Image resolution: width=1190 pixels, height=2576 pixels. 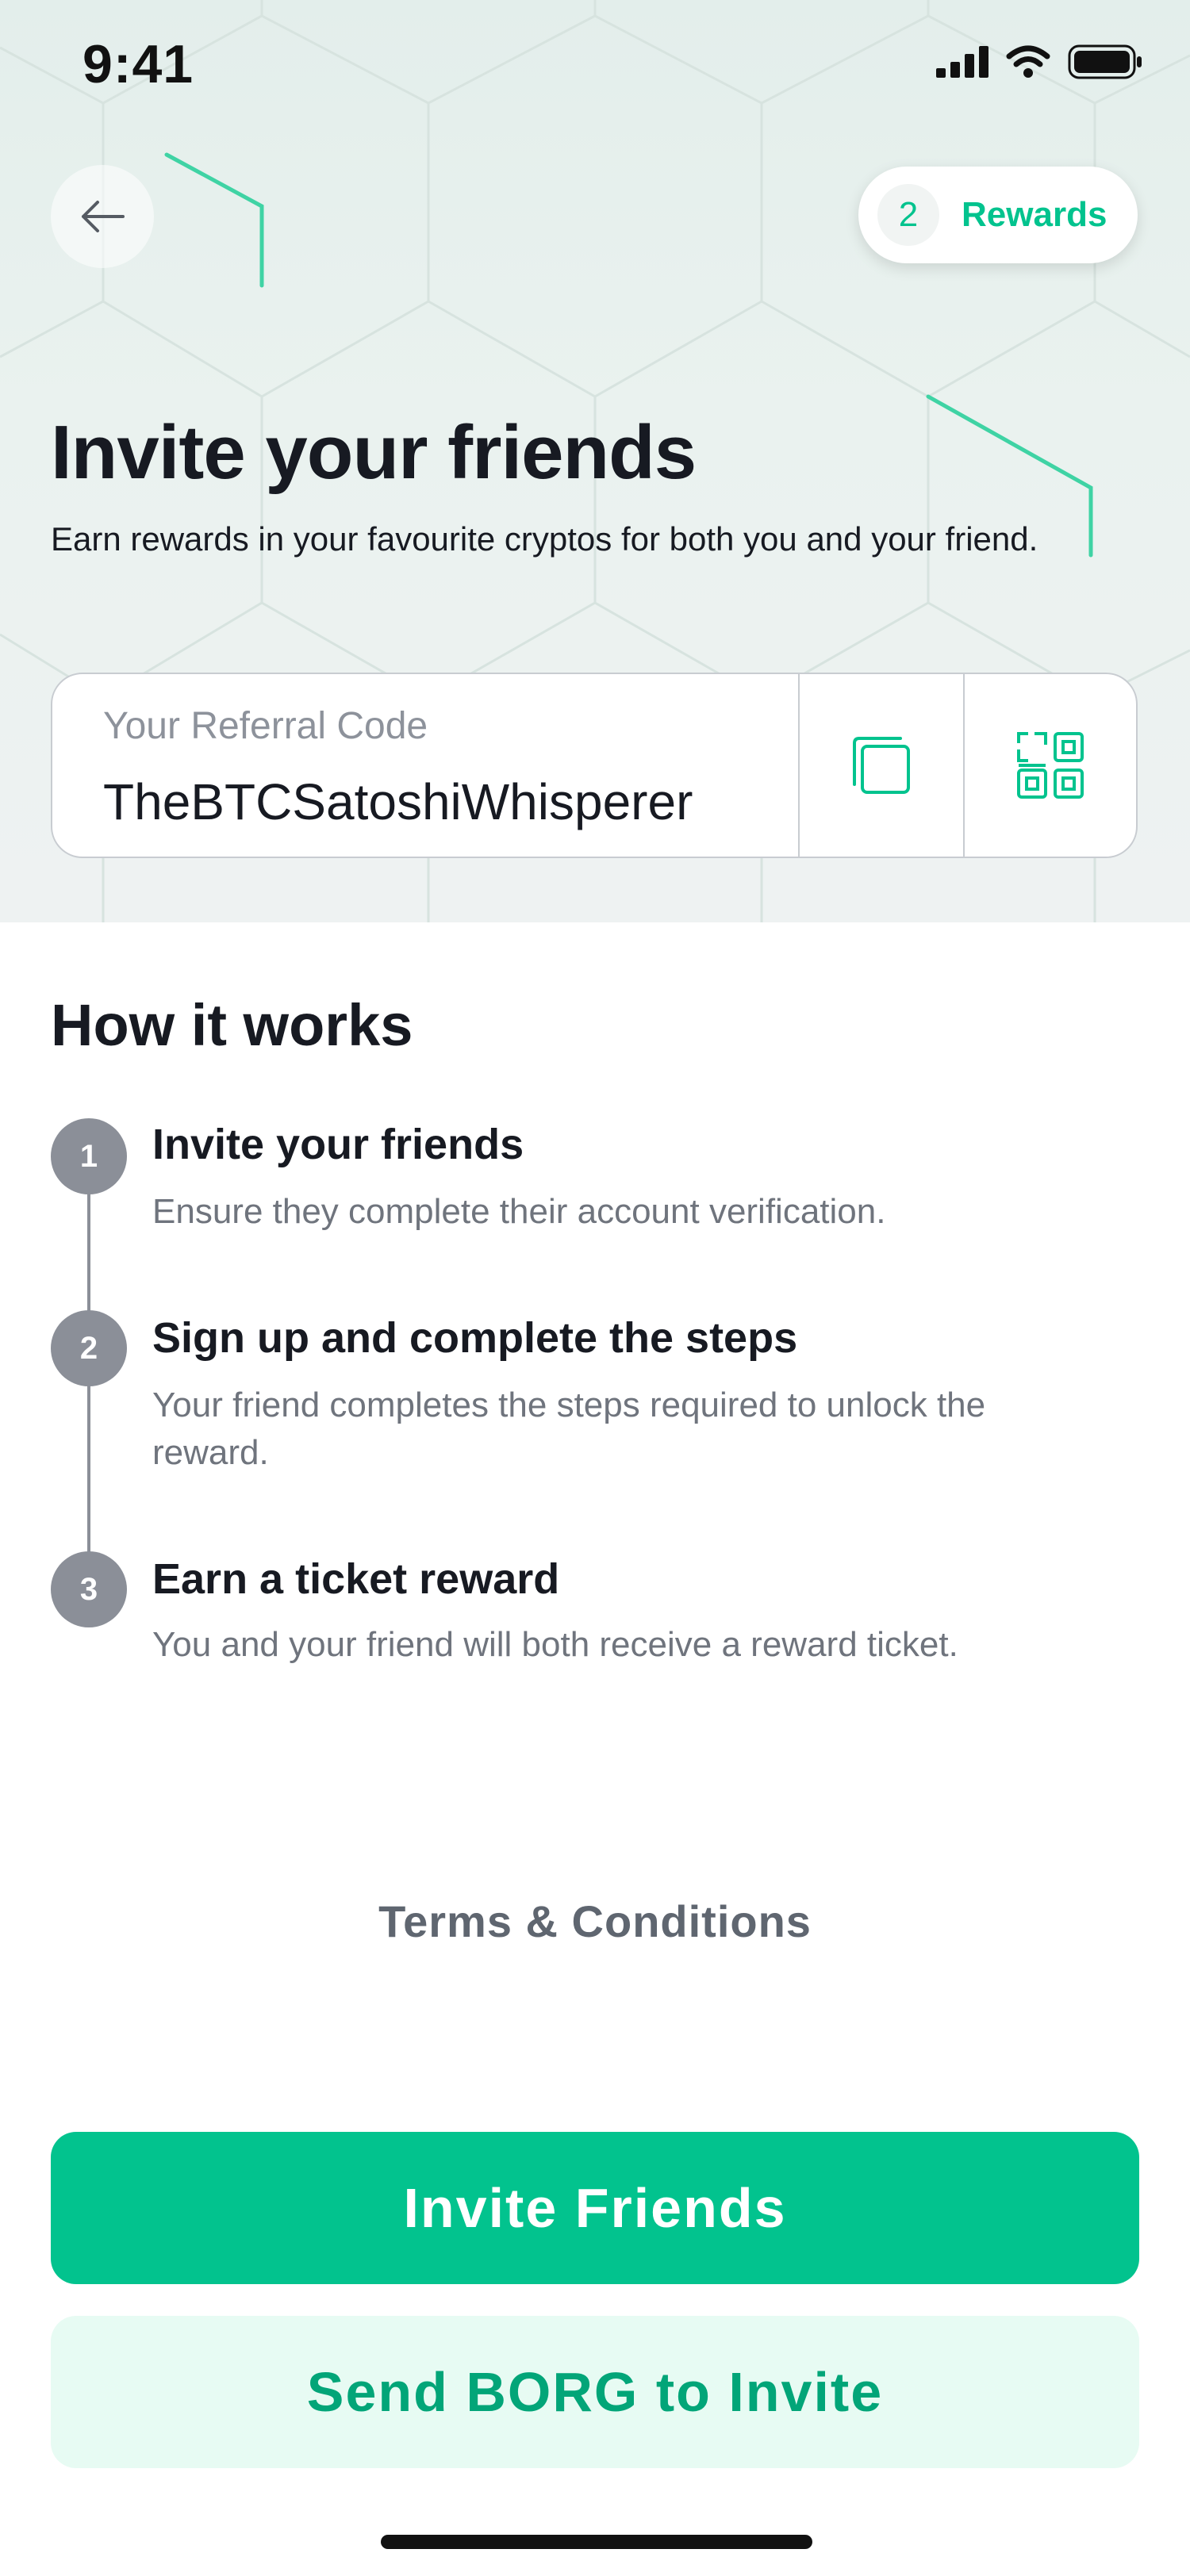 What do you see at coordinates (265, 726) in the screenshot?
I see `referral-code-label: Your Referral Code` at bounding box center [265, 726].